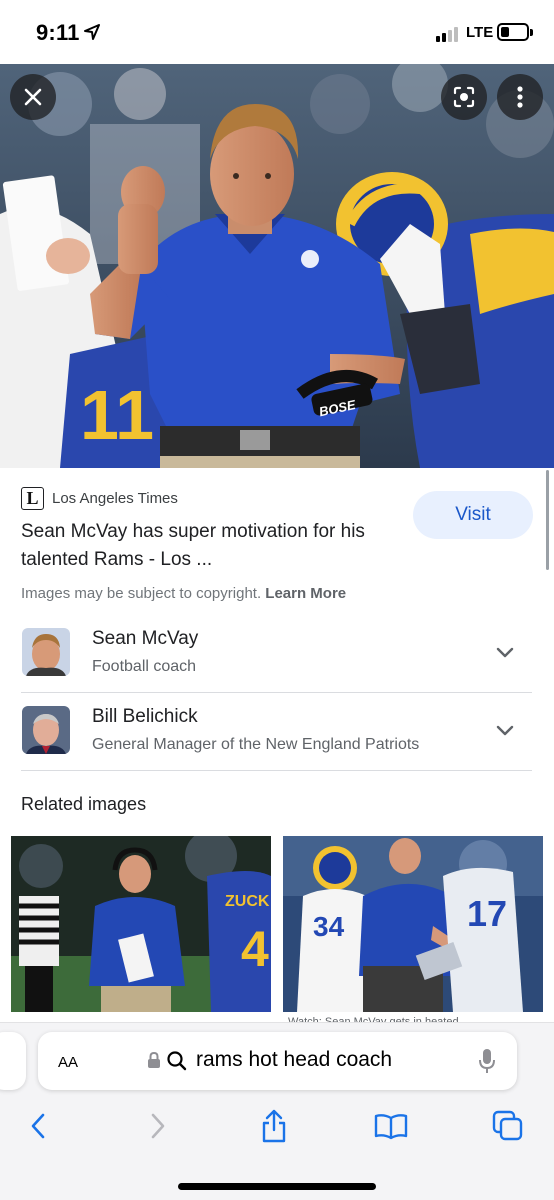  I want to click on close-icon, so click(33, 97).